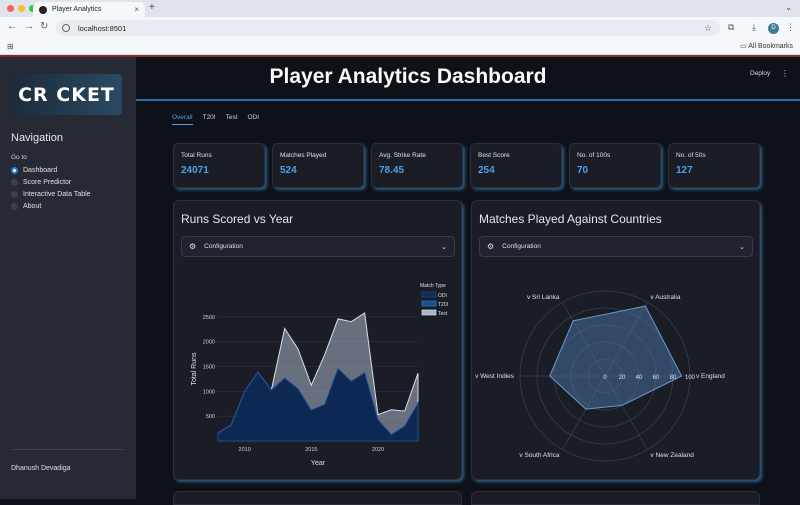  Describe the element at coordinates (785, 73) in the screenshot. I see `app-menu-icon: ⋮` at that location.